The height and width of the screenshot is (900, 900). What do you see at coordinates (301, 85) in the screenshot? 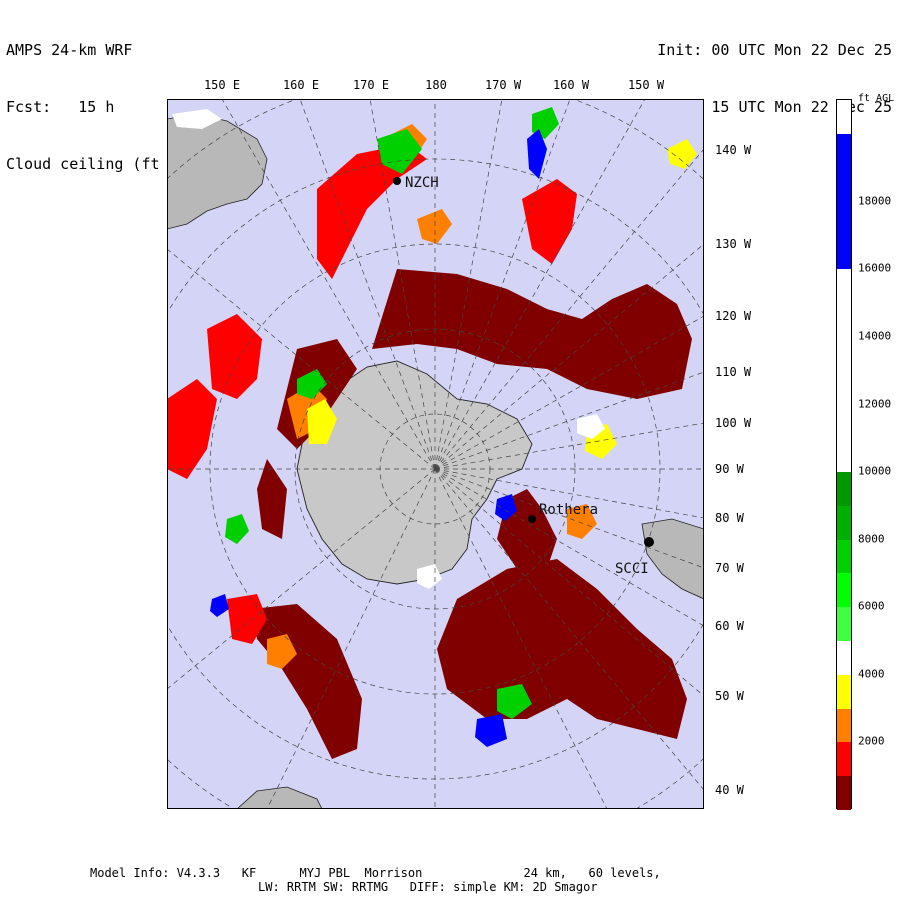
I see `lon-label-160e: 160 E` at bounding box center [301, 85].